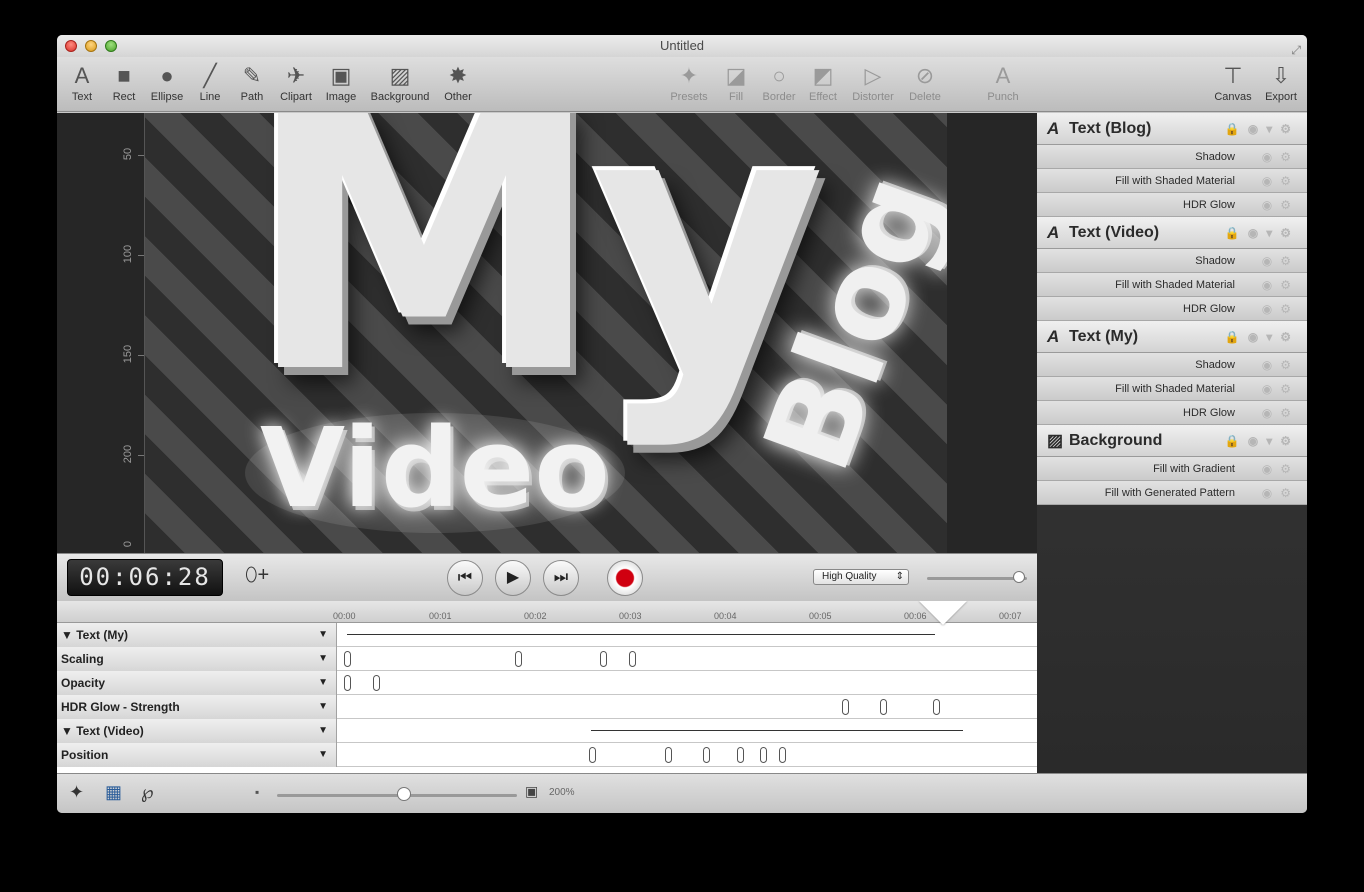 Image resolution: width=1364 pixels, height=892 pixels. Describe the element at coordinates (1233, 82) in the screenshot. I see `canvas-button: ⊤ Canvas` at that location.